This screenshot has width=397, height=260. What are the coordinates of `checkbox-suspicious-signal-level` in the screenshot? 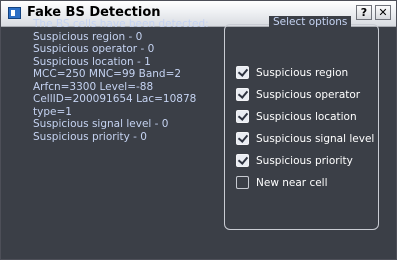 It's located at (242, 138).